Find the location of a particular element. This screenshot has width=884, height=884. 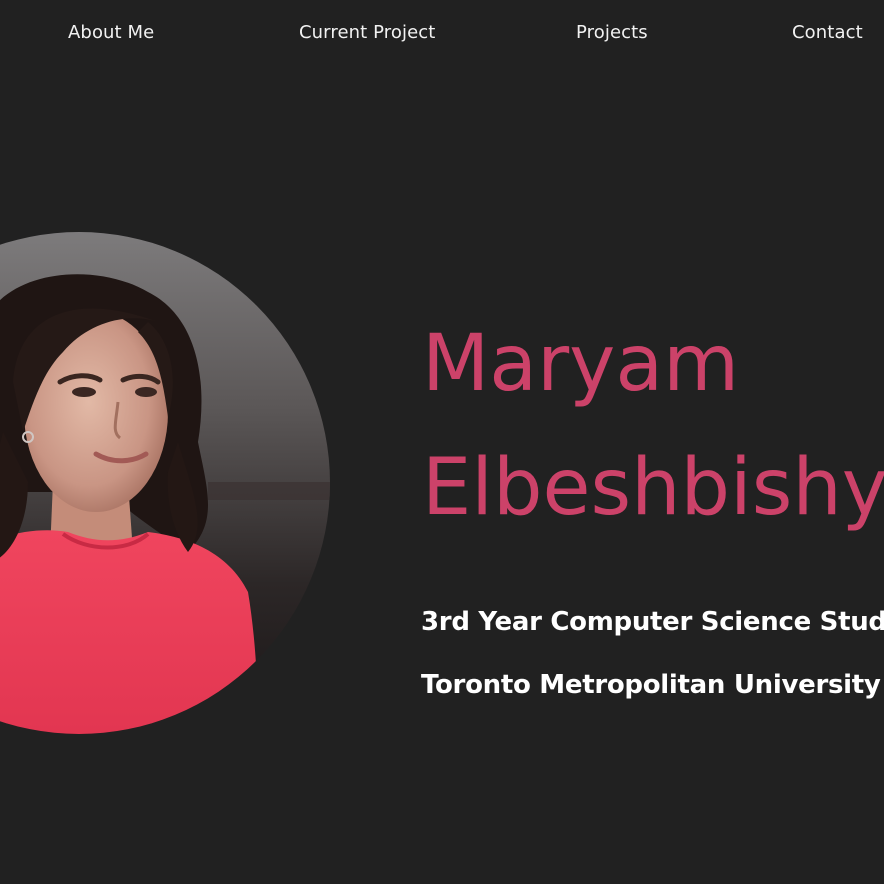

hero-name-first: Maryam is located at coordinates (581, 364).